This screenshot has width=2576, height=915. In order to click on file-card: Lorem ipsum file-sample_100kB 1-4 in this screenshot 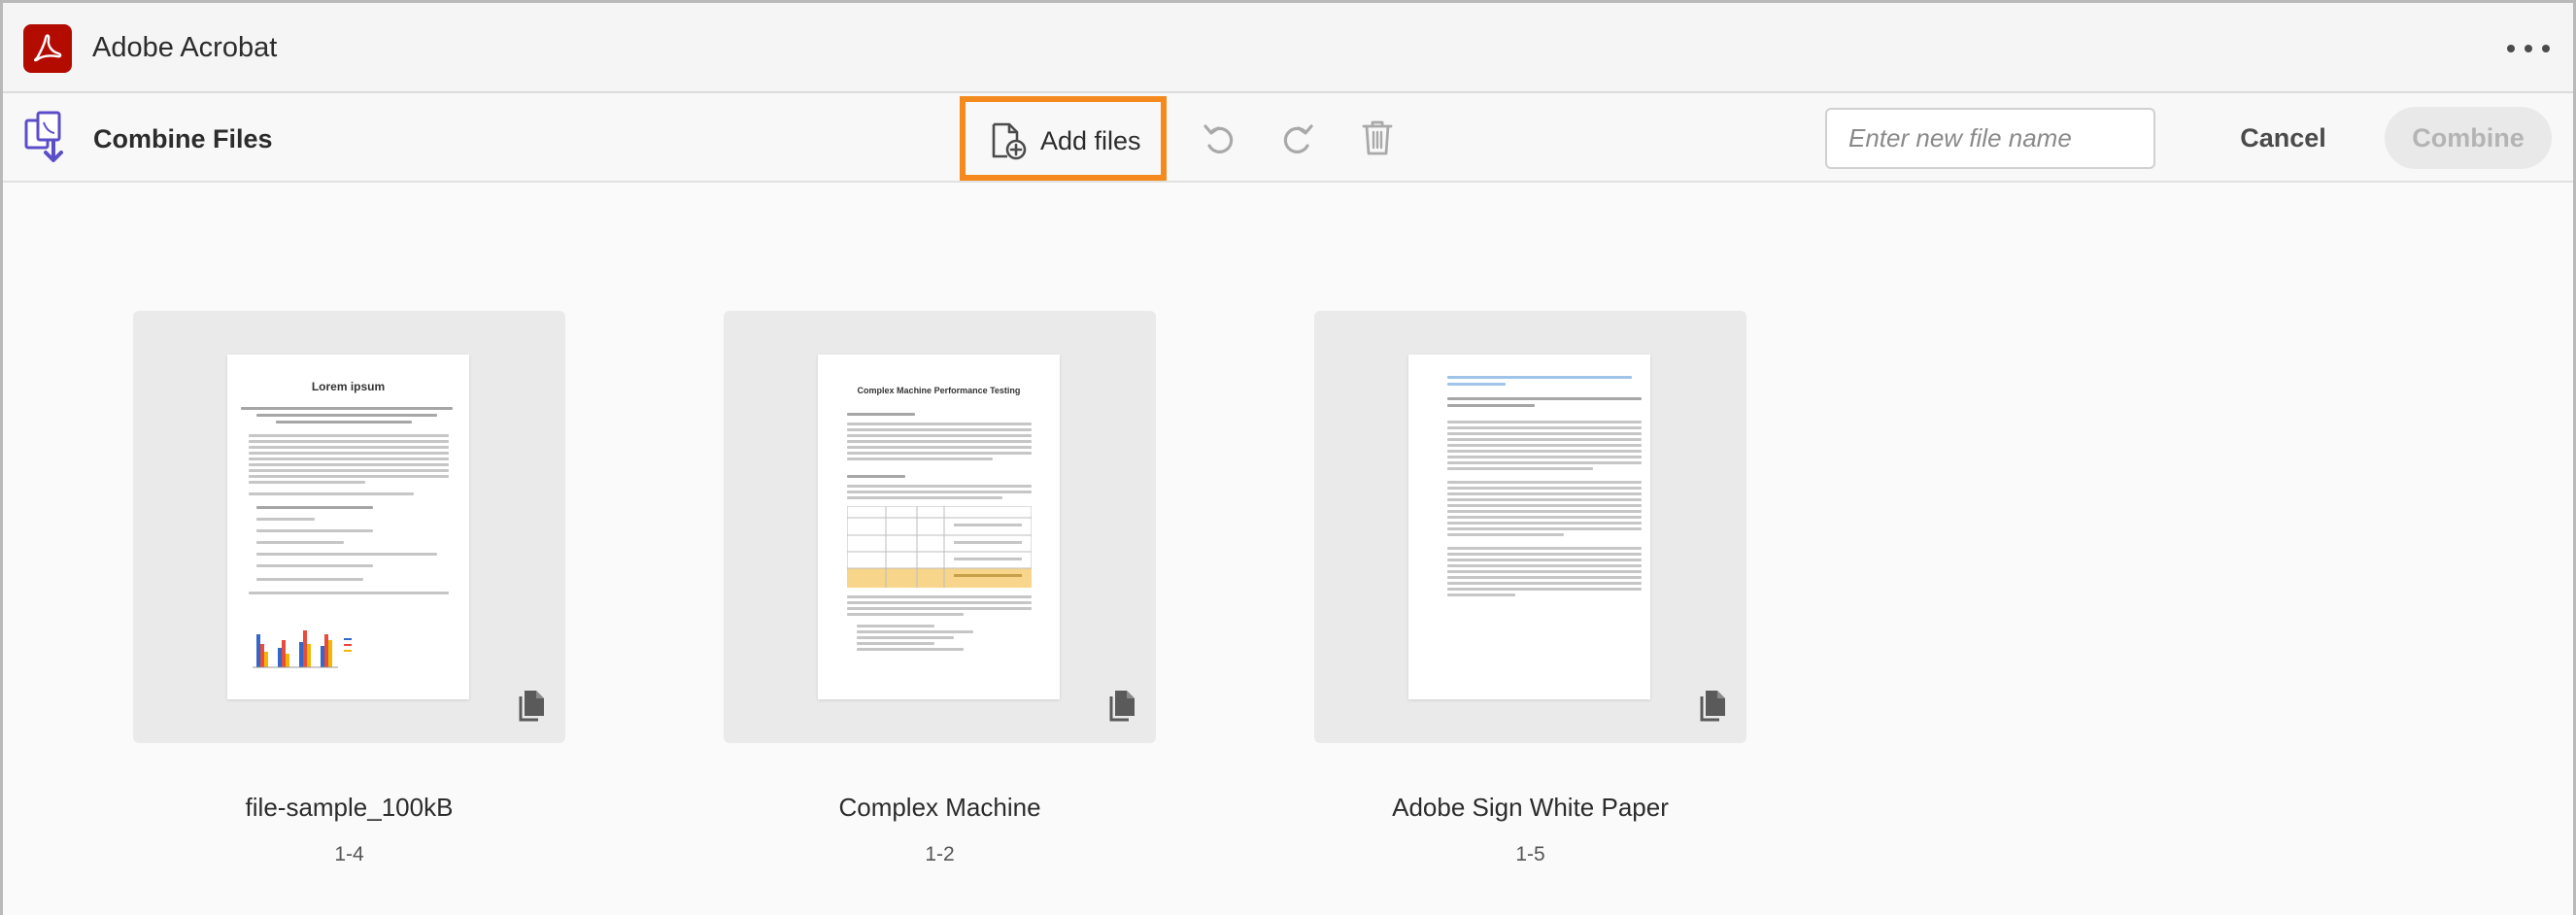, I will do `click(349, 588)`.